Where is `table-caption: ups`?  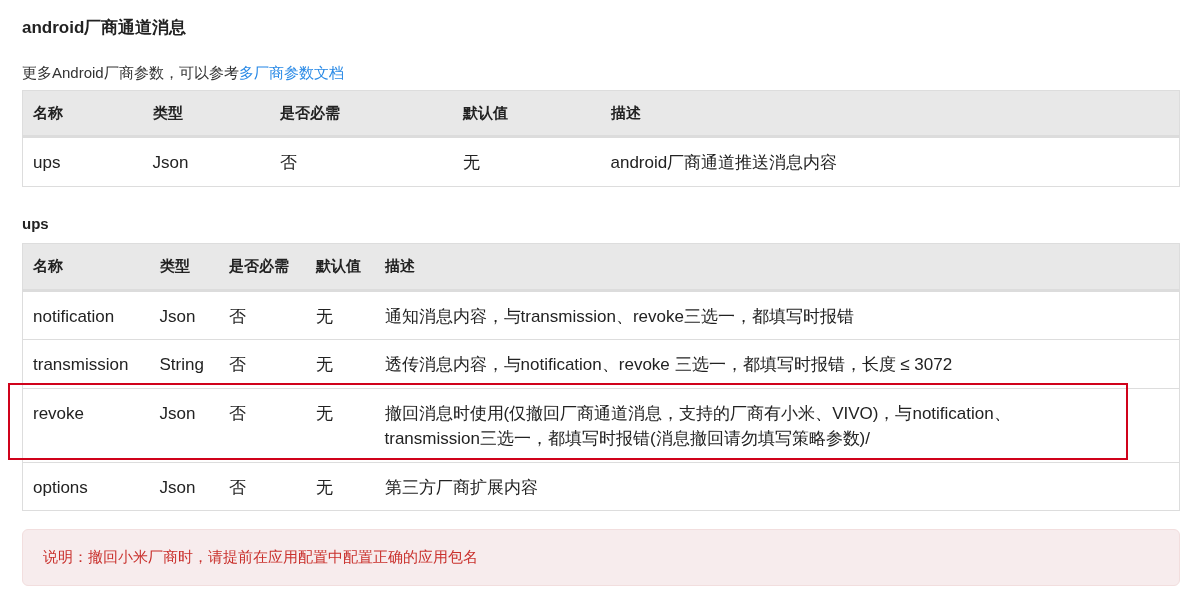 table-caption: ups is located at coordinates (36, 223).